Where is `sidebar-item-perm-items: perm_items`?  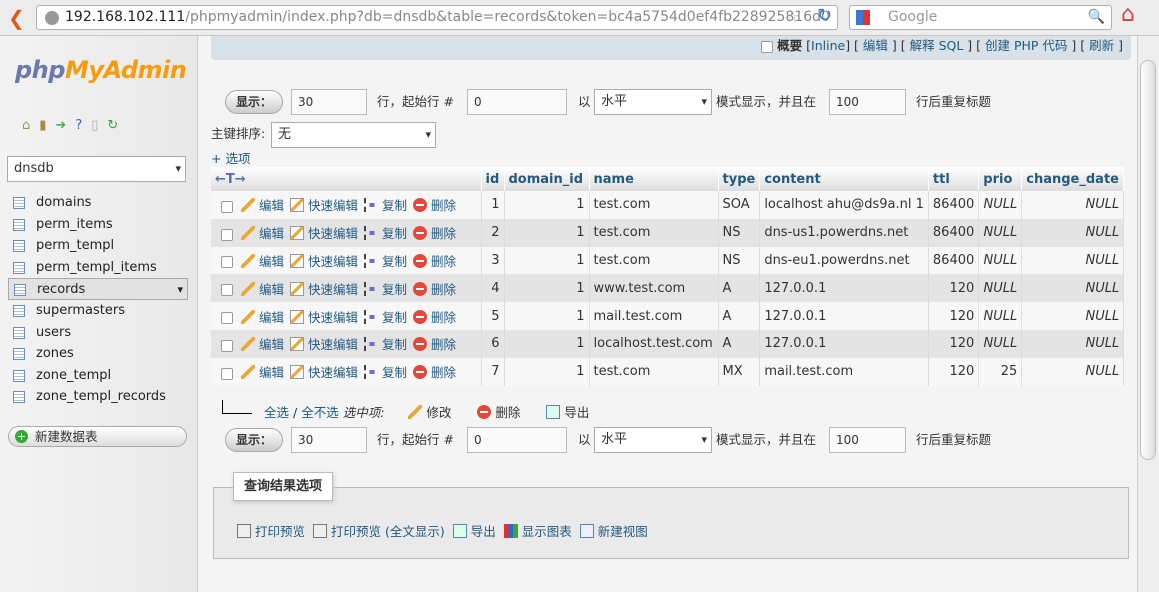 sidebar-item-perm-items: perm_items is located at coordinates (98, 225).